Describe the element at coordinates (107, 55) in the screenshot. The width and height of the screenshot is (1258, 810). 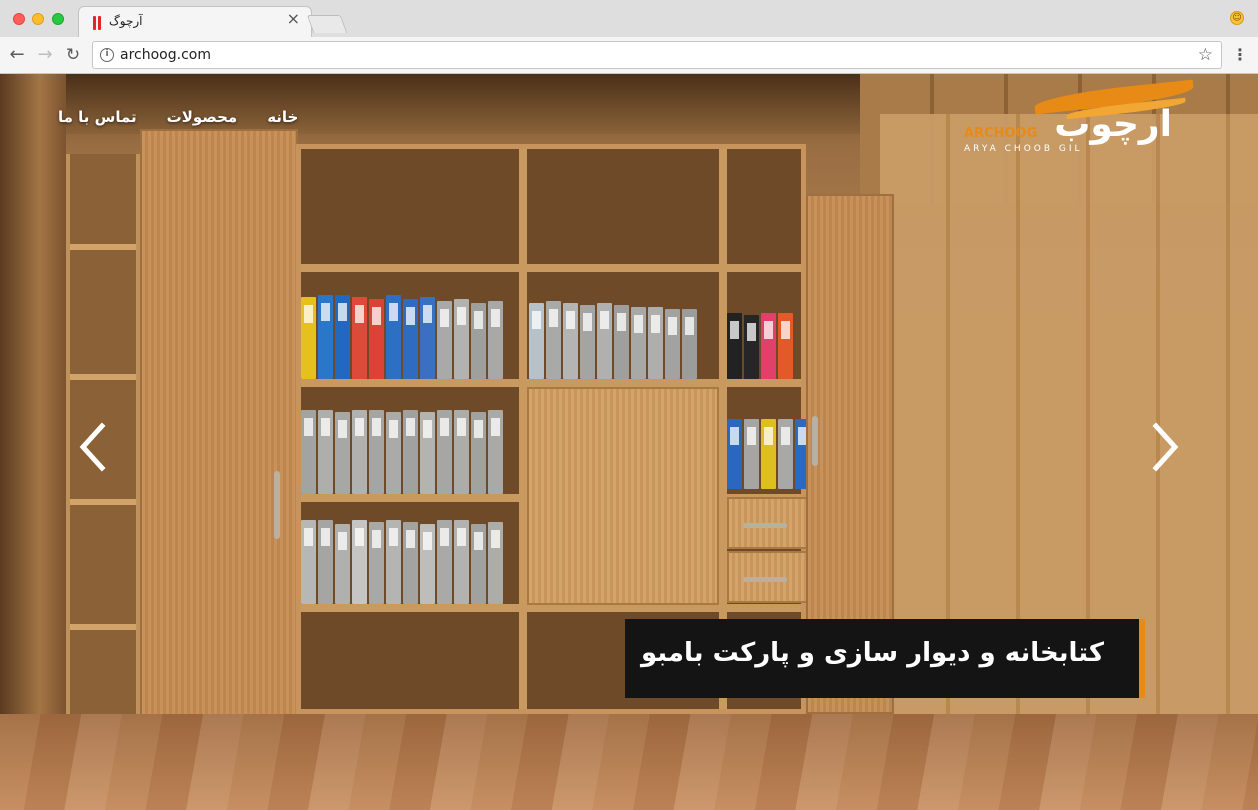
I see `site-info-icon: i` at that location.